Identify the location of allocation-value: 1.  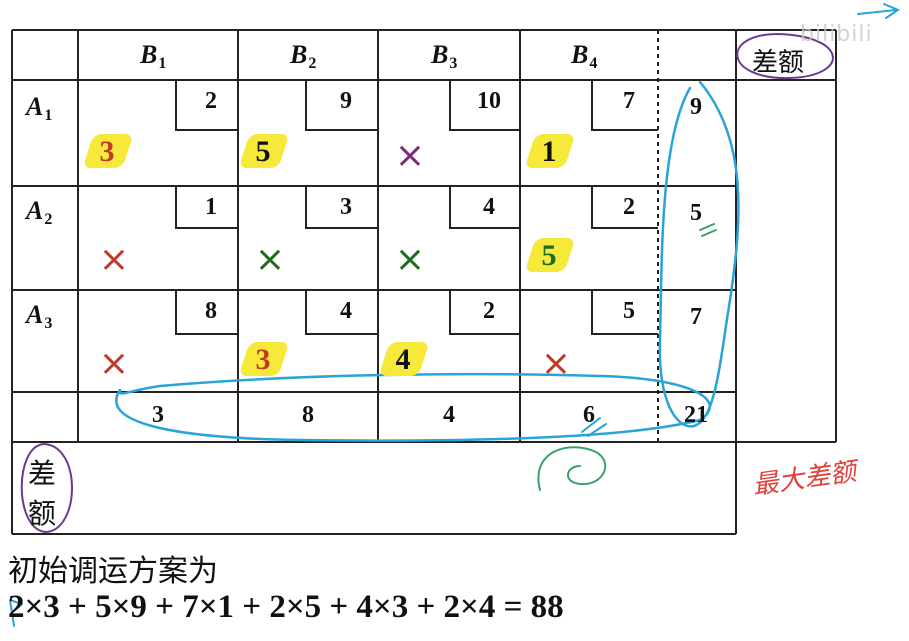
(549, 151).